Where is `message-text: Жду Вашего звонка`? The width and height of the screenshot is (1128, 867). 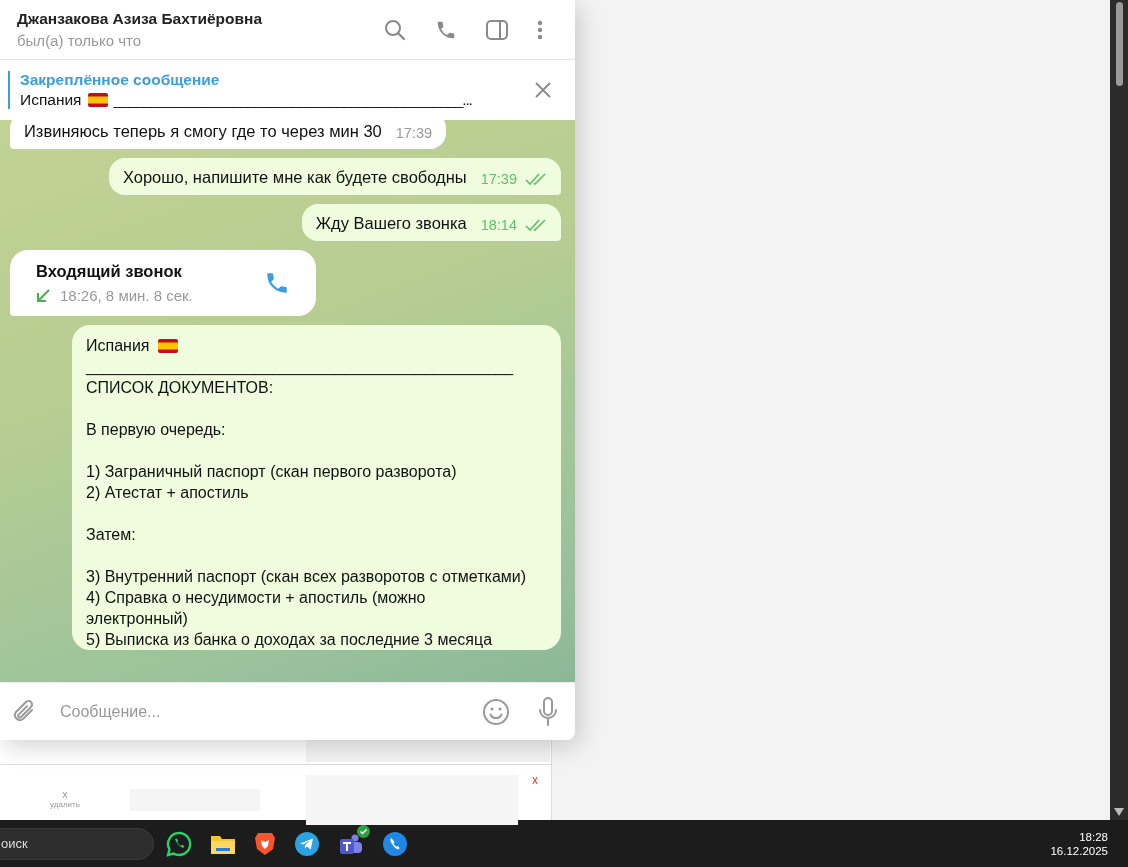 message-text: Жду Вашего звонка is located at coordinates (391, 223).